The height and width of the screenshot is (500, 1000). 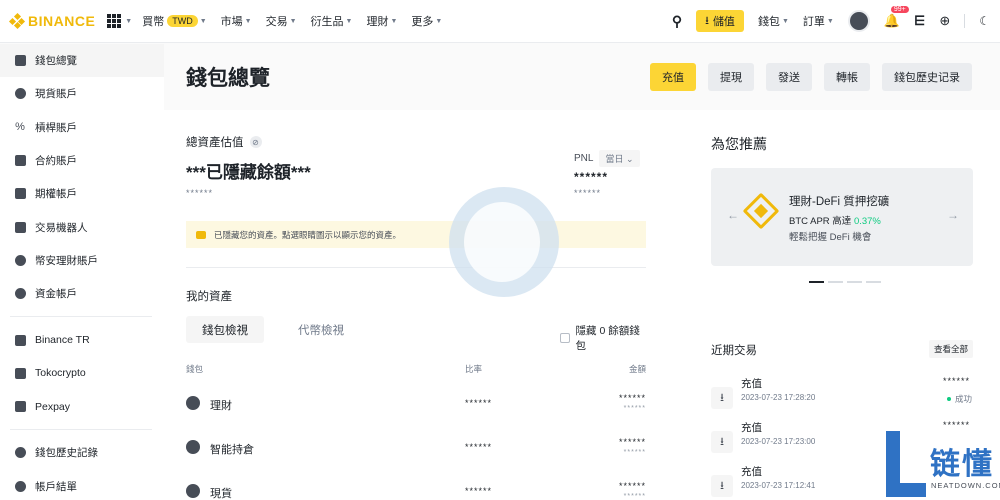 What do you see at coordinates (194, 369) in the screenshot?
I see `col-header-wallet: 錢包` at bounding box center [194, 369].